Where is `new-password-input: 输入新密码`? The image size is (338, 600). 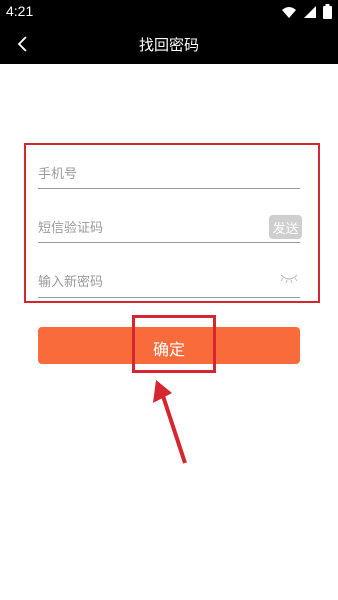 new-password-input: 输入新密码 is located at coordinates (70, 280).